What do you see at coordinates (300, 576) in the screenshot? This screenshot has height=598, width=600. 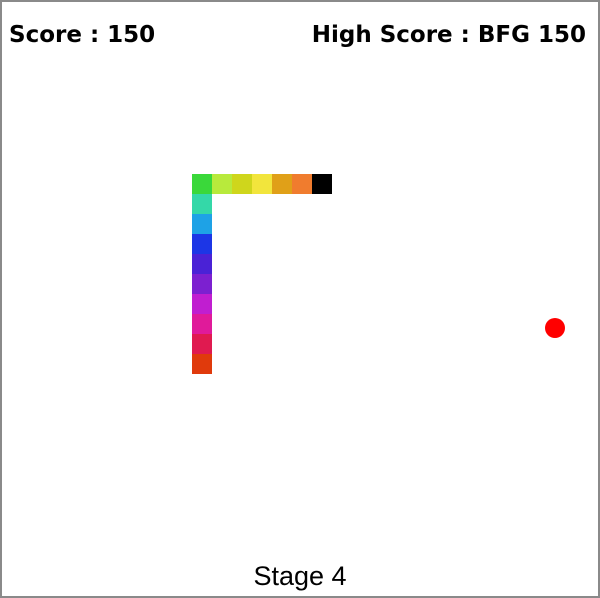 I see `stage-label: Stage 4` at bounding box center [300, 576].